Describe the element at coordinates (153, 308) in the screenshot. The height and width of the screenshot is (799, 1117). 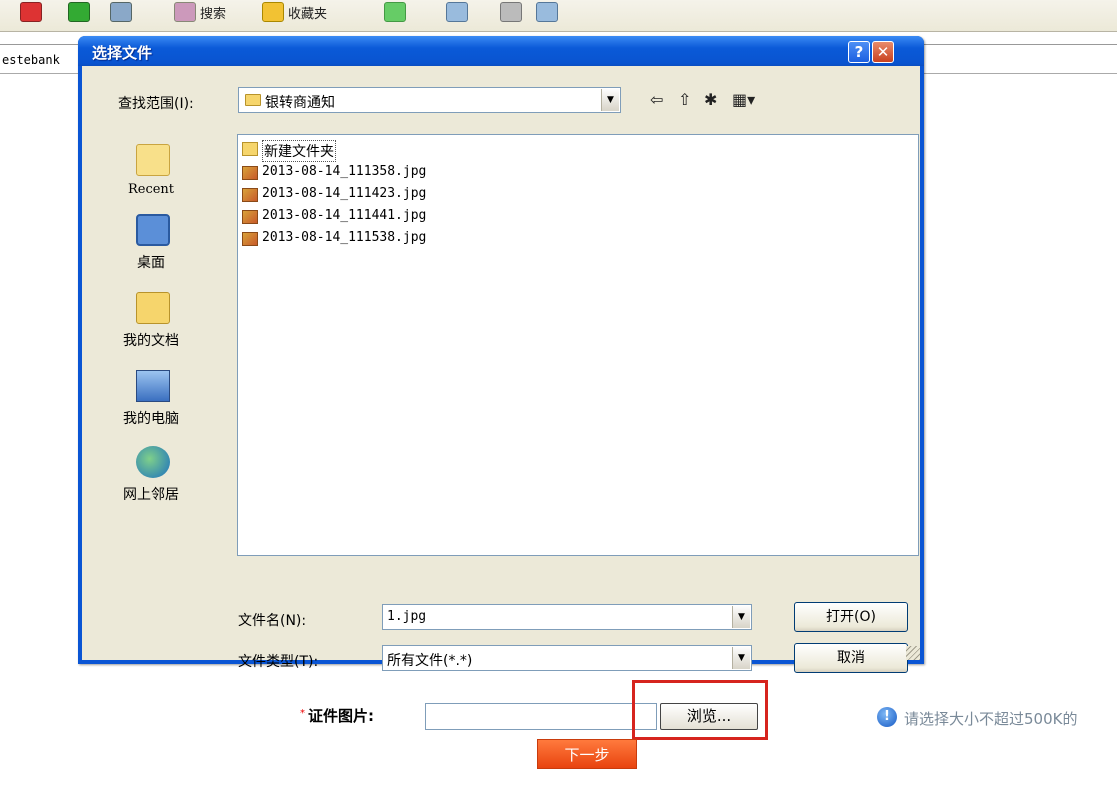
I see `my-documents-icon` at that location.